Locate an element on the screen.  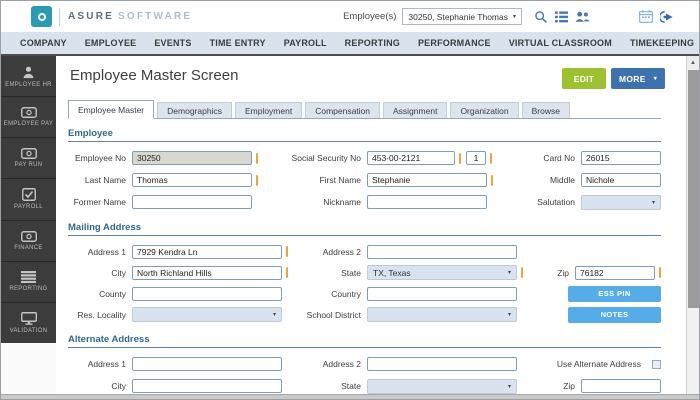
brand-name-secondary: SOFTWARE is located at coordinates (155, 16).